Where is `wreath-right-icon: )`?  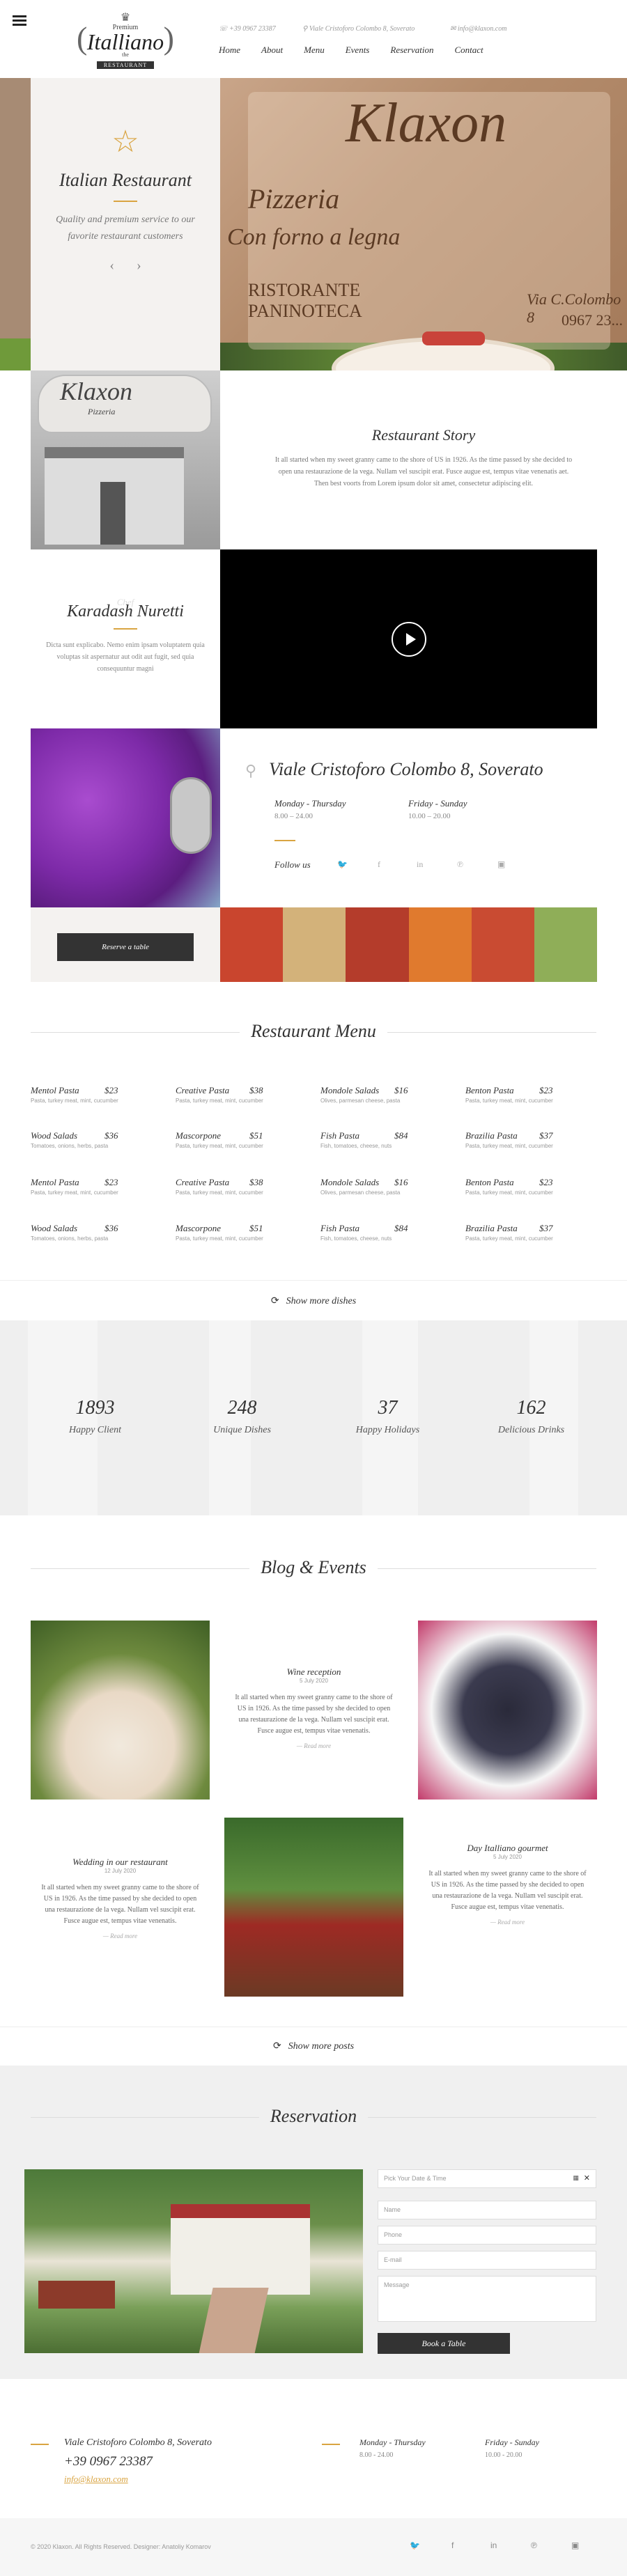
wreath-right-icon: ) is located at coordinates (168, 38).